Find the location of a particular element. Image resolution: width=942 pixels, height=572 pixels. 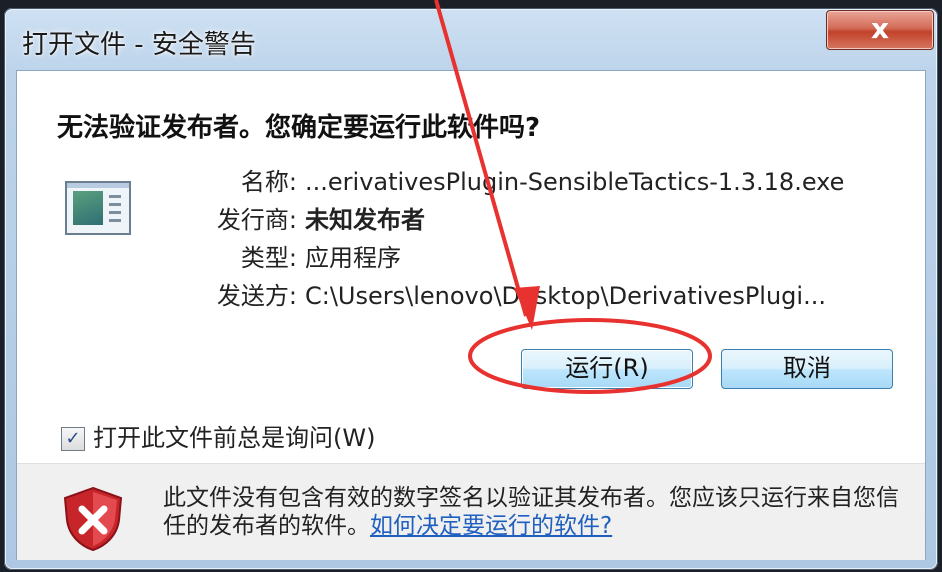

application-icon is located at coordinates (98, 208).